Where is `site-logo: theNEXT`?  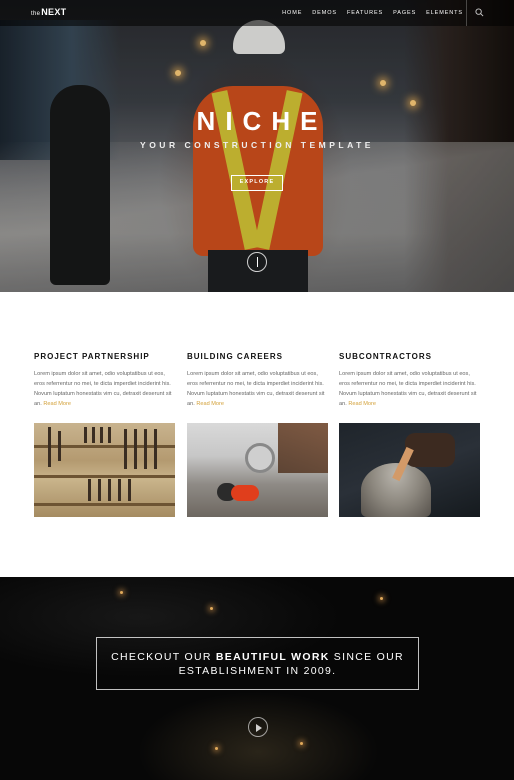
site-logo: theNEXT is located at coordinates (48, 12).